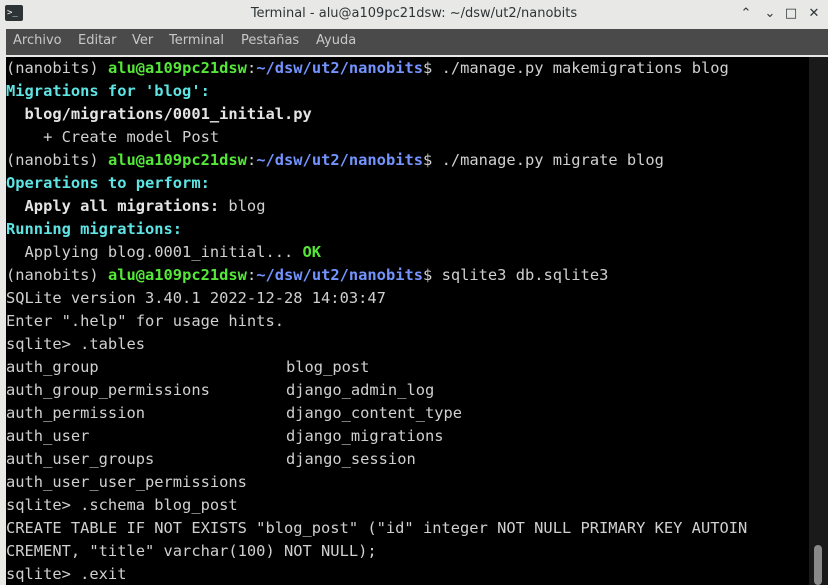 The width and height of the screenshot is (828, 585). Describe the element at coordinates (97, 40) in the screenshot. I see `menu-editar: Editar` at that location.